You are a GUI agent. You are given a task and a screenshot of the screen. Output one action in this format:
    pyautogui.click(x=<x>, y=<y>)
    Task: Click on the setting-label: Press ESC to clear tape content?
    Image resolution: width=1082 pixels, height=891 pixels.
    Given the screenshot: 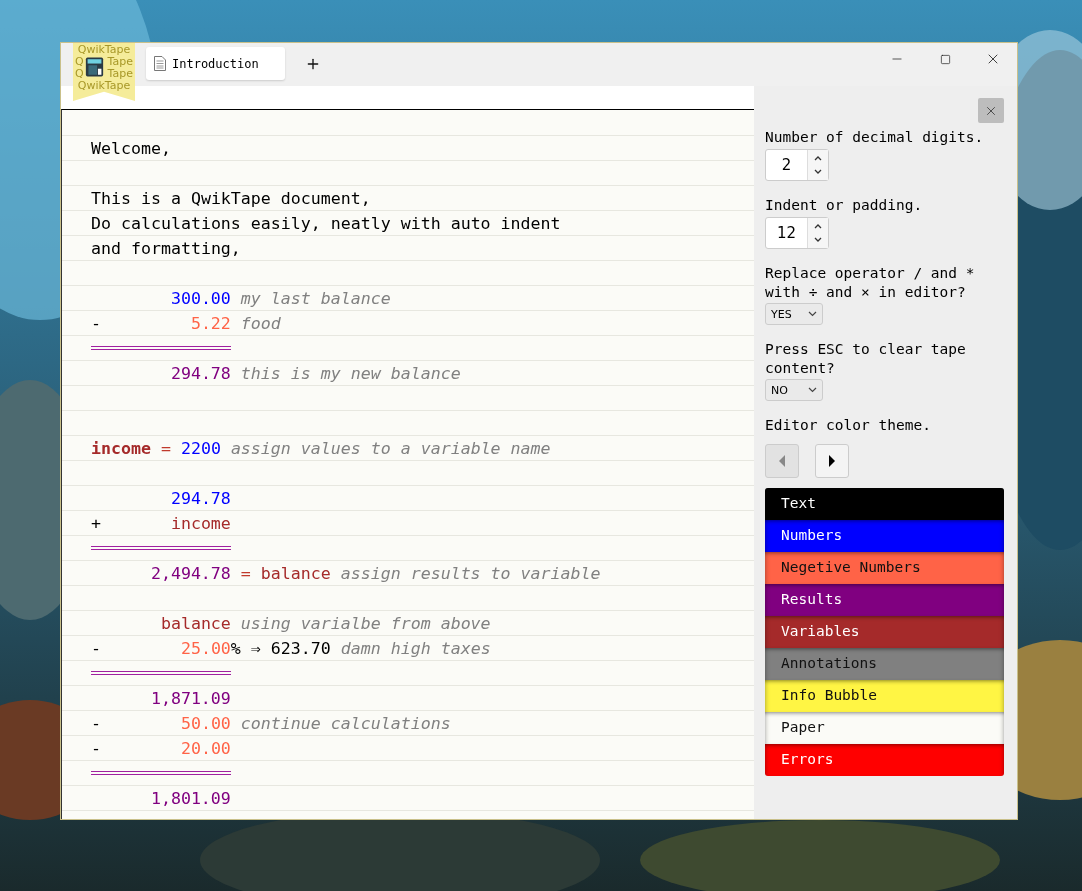 What is the action you would take?
    pyautogui.click(x=866, y=359)
    